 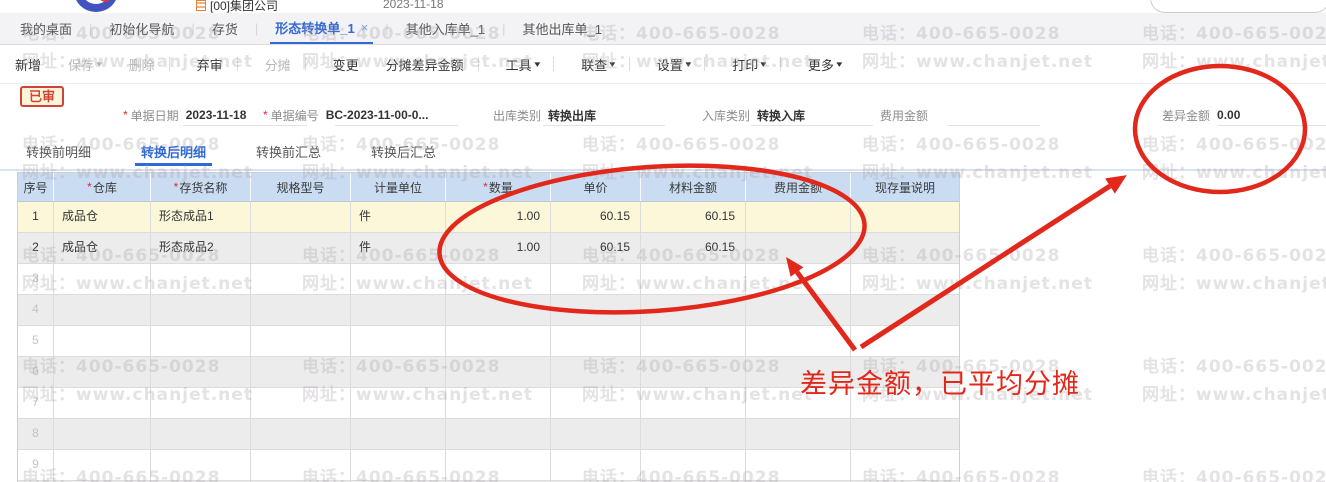 I want to click on field-value: 转换入库, so click(x=781, y=115).